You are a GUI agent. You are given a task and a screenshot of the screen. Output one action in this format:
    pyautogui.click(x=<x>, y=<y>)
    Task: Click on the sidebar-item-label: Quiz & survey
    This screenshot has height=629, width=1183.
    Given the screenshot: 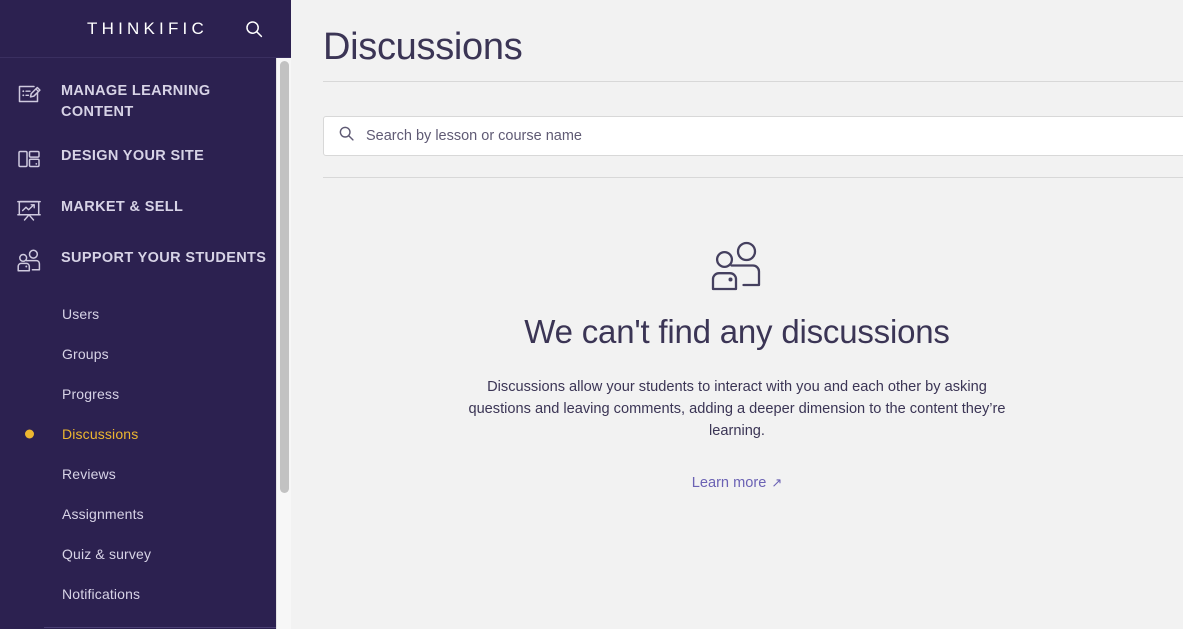 What is the action you would take?
    pyautogui.click(x=107, y=554)
    